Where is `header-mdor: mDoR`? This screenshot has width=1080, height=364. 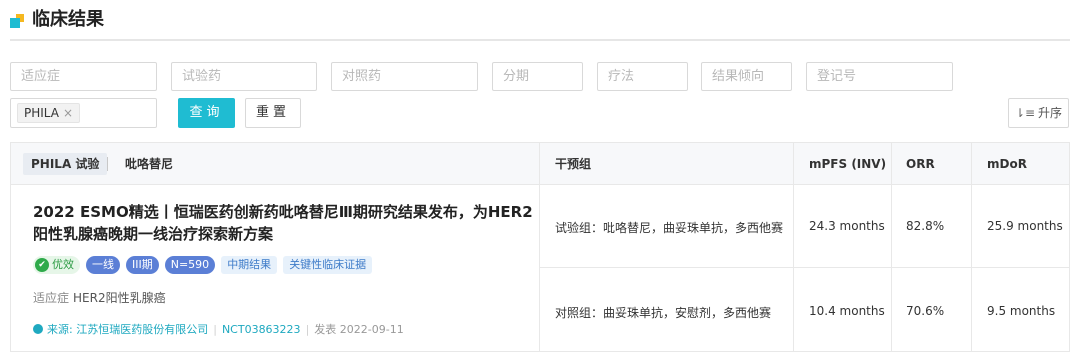
header-mdor: mDoR is located at coordinates (1007, 164).